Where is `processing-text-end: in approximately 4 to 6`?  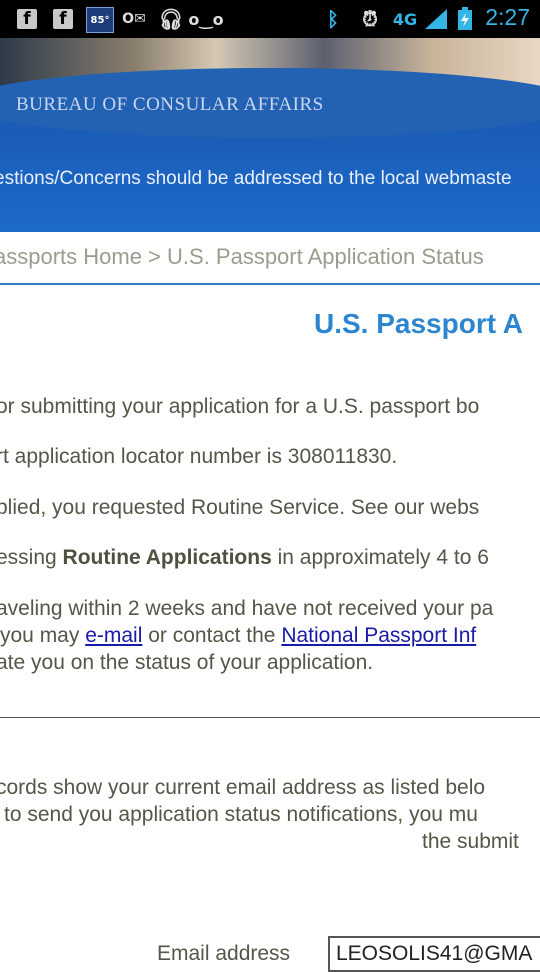
processing-text-end: in approximately 4 to 6 is located at coordinates (380, 557).